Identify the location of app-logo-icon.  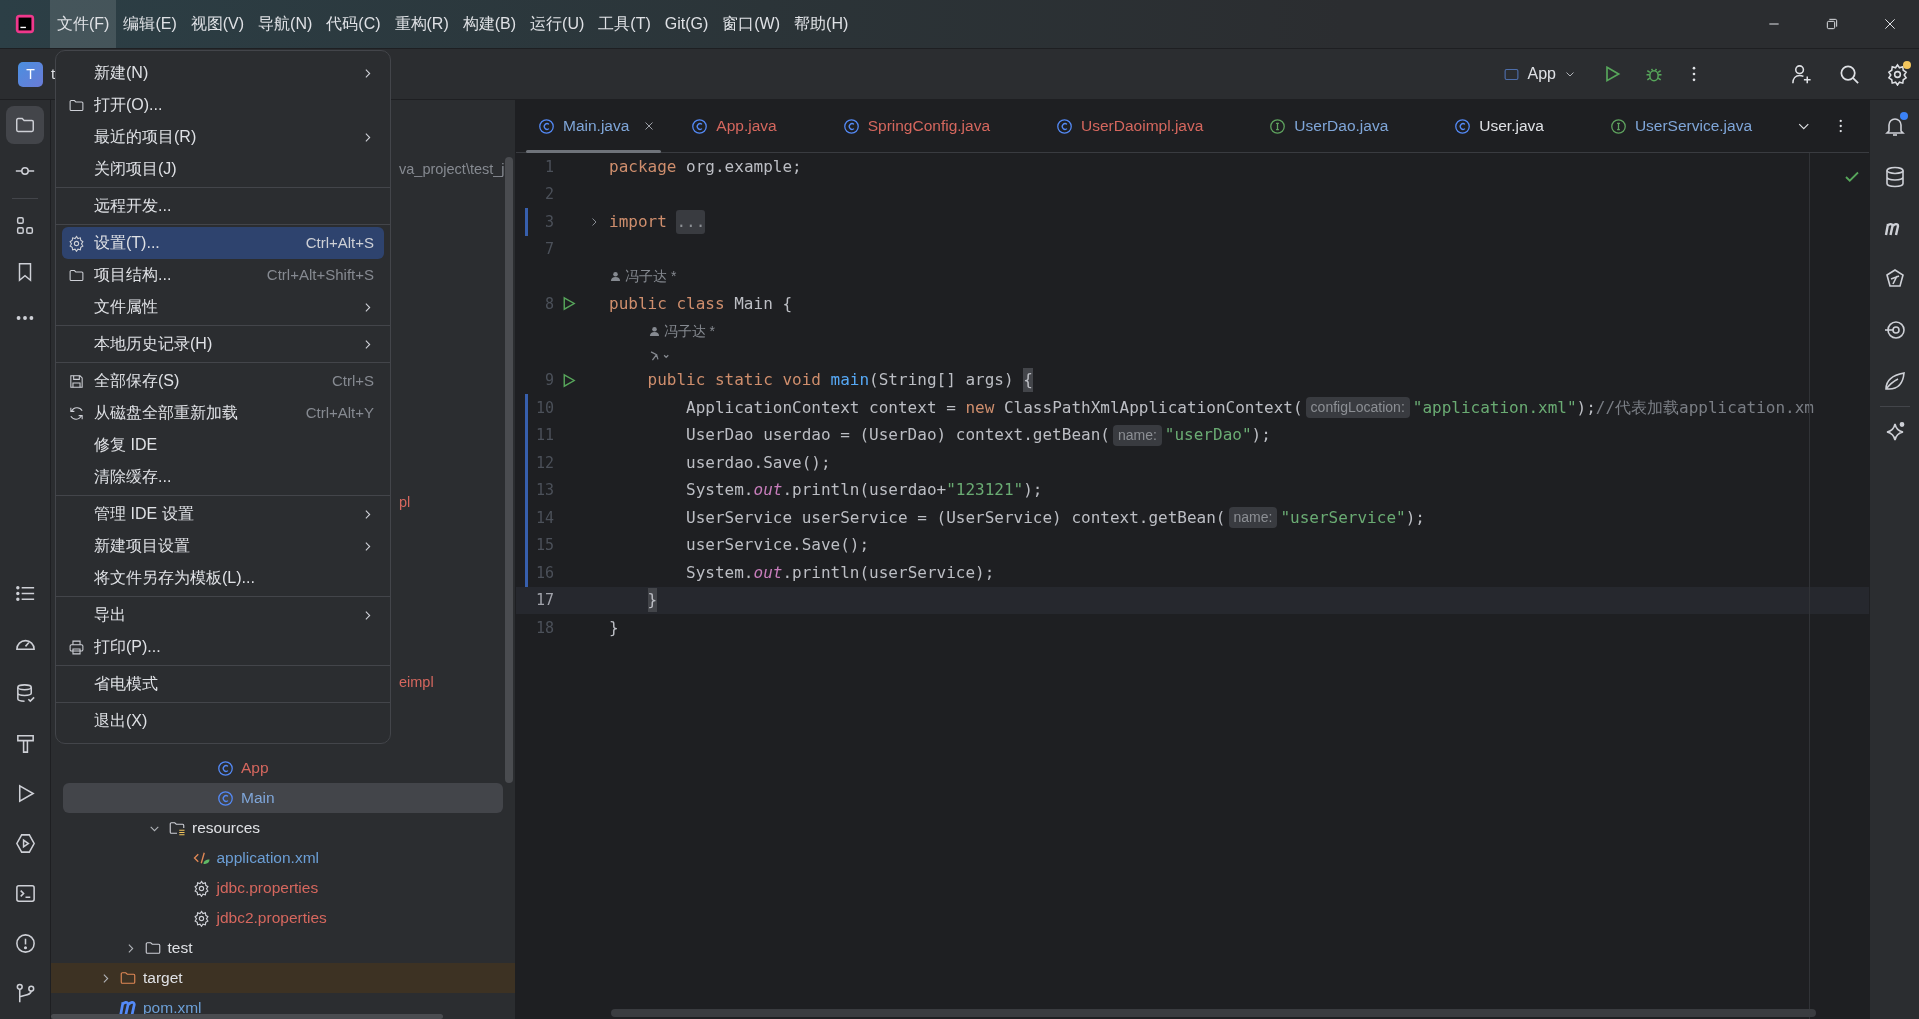
(25, 24).